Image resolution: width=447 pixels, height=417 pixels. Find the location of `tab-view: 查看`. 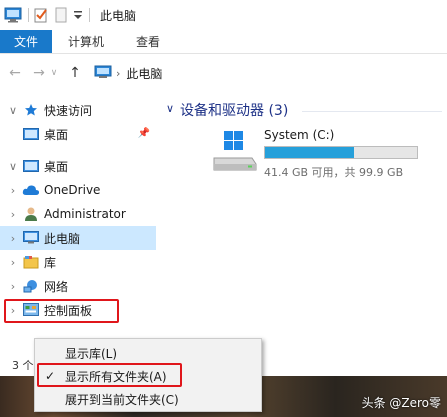

tab-view: 查看 is located at coordinates (148, 41).